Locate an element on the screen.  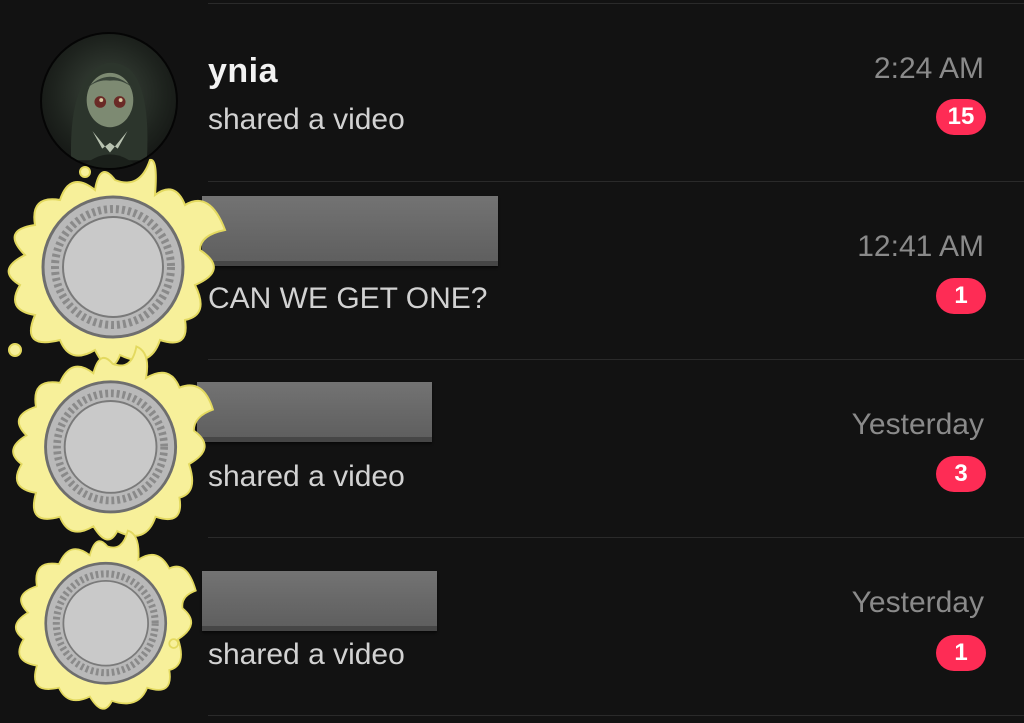
avatar is located at coordinates (107, 621).